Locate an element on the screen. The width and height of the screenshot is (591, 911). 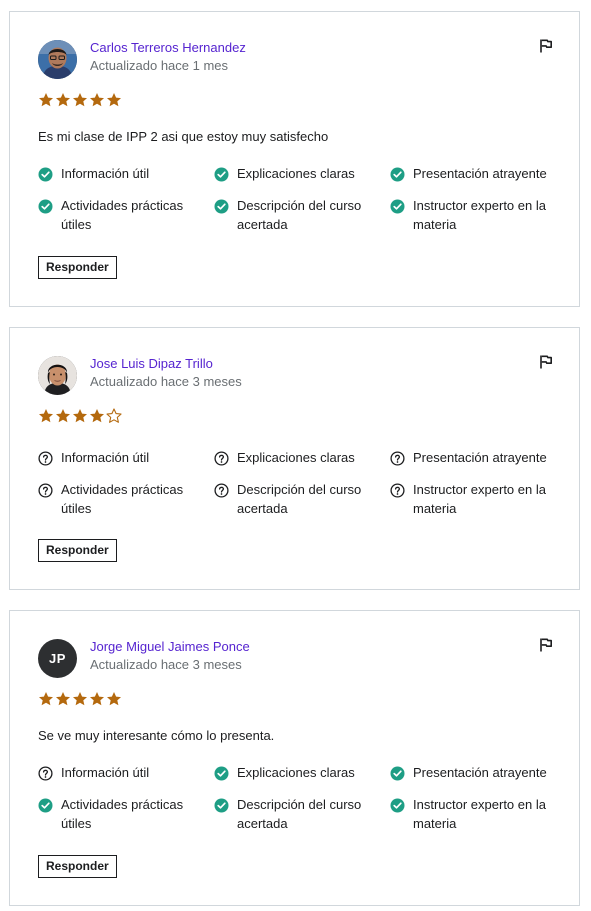
reviewer-name: Jorge Miguel Jaimes Ponce is located at coordinates (170, 646).